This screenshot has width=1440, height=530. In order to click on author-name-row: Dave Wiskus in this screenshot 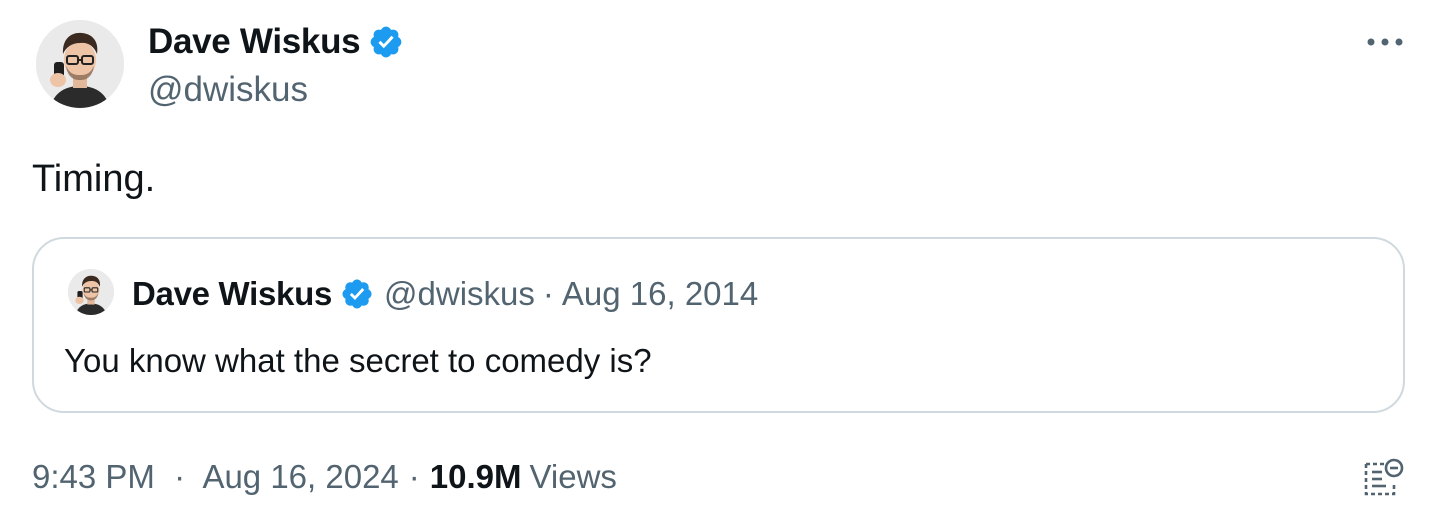, I will do `click(276, 42)`.